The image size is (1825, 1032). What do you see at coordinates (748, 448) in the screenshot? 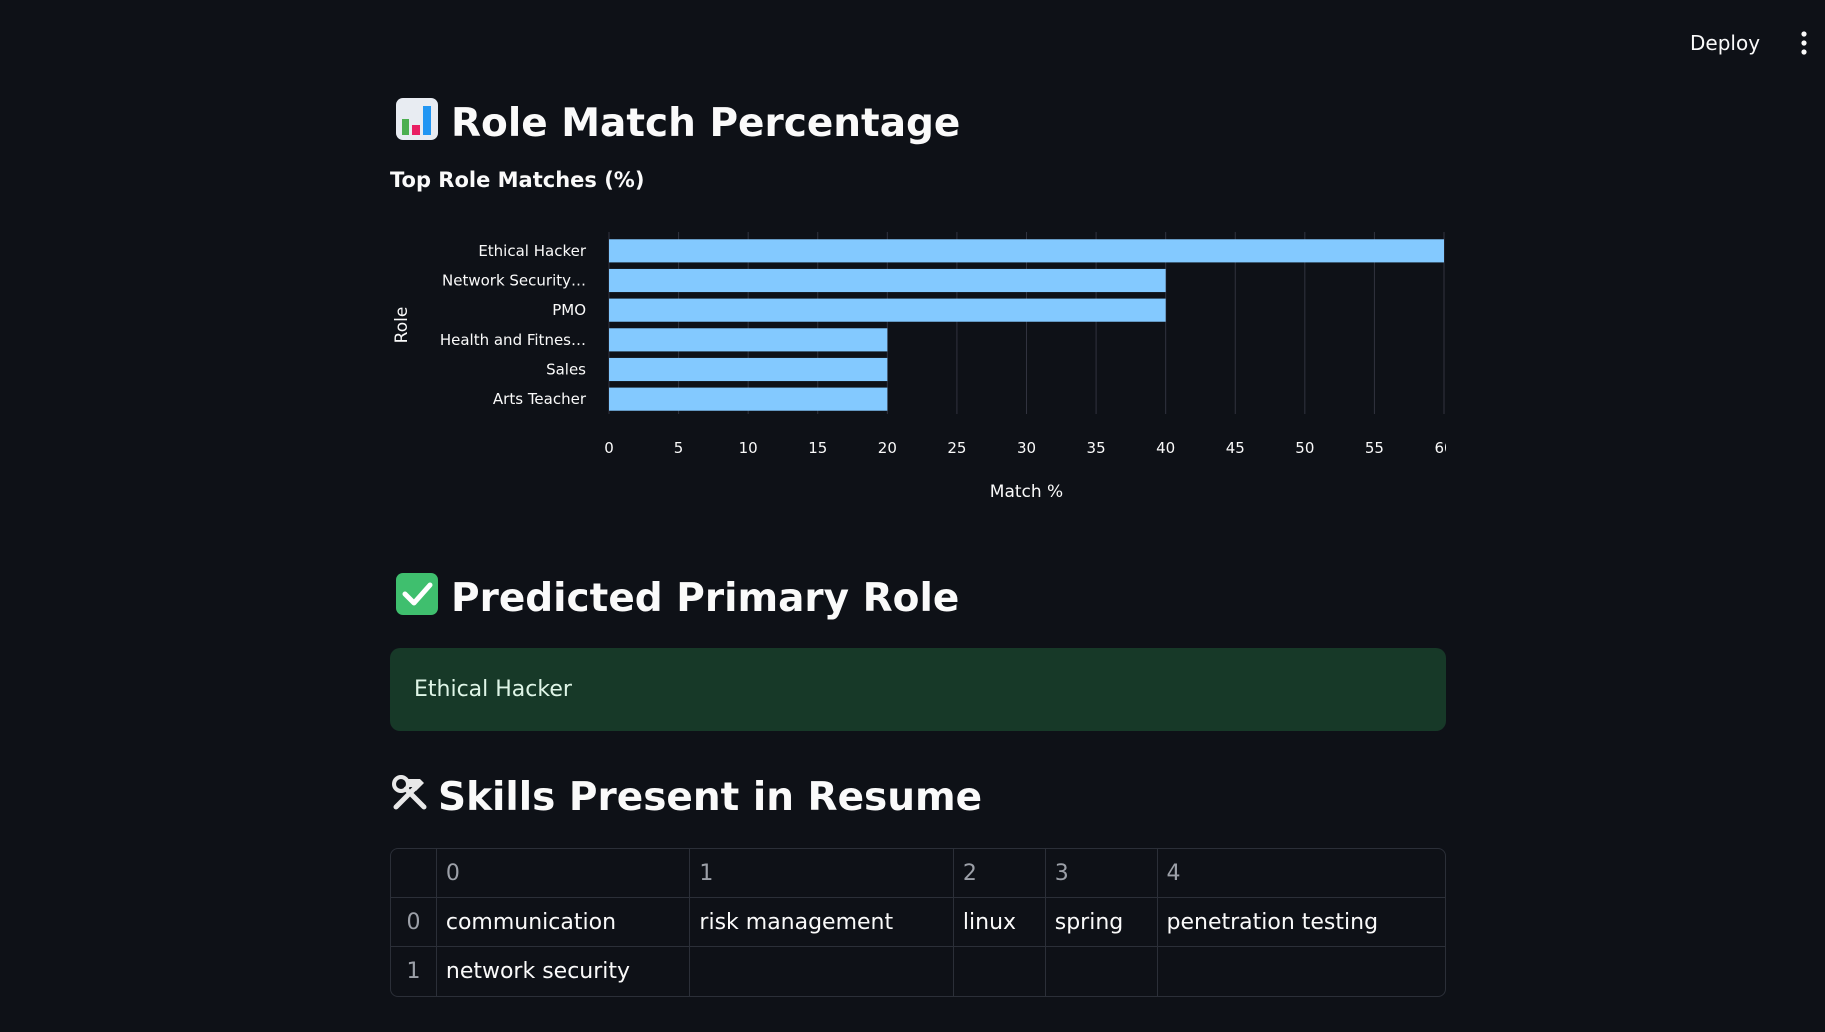
I see `x-tick-label: 10` at bounding box center [748, 448].